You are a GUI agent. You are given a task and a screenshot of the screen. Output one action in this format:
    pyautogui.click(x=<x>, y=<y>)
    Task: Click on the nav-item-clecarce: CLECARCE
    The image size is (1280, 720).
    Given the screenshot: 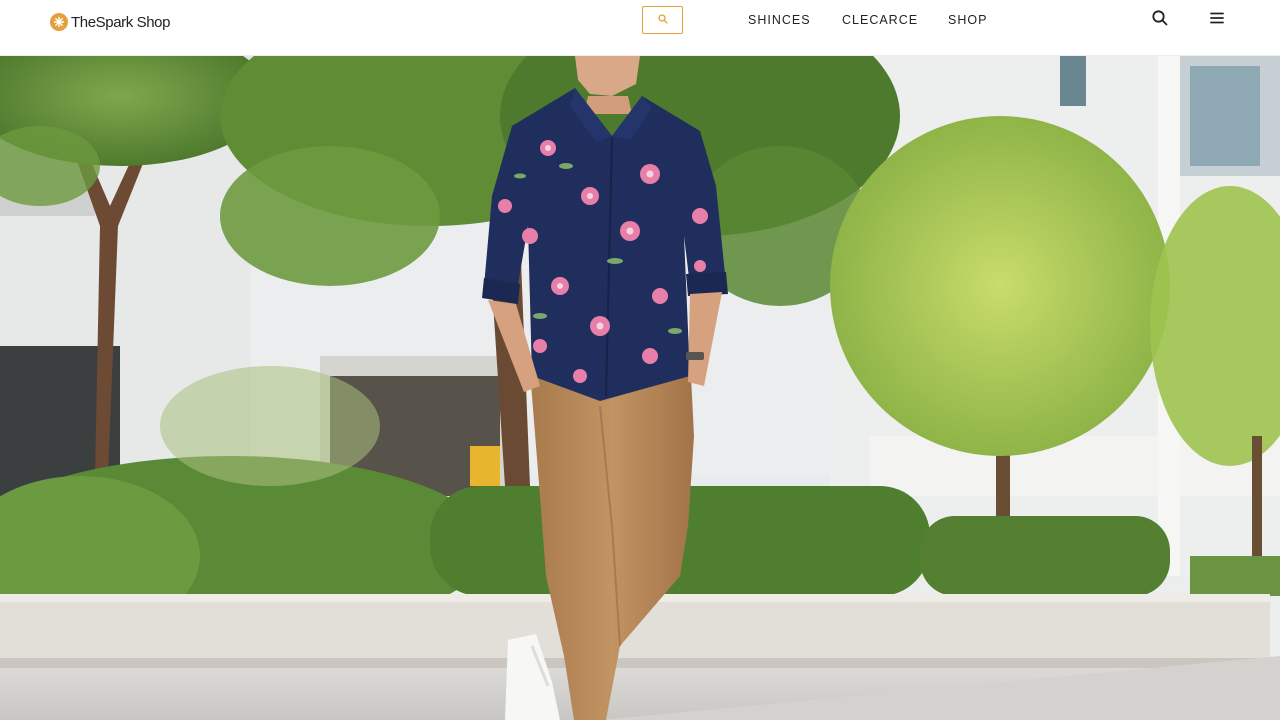 What is the action you would take?
    pyautogui.click(x=880, y=20)
    